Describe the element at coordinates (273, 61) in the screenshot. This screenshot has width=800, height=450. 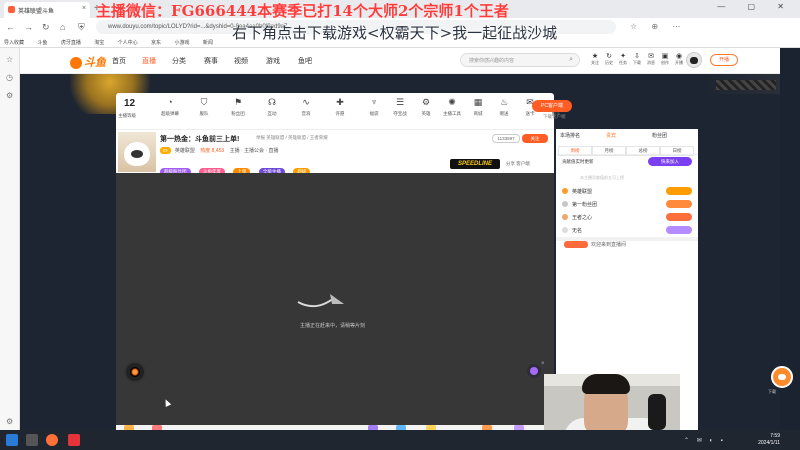
I see `nav-game: 游戏` at that location.